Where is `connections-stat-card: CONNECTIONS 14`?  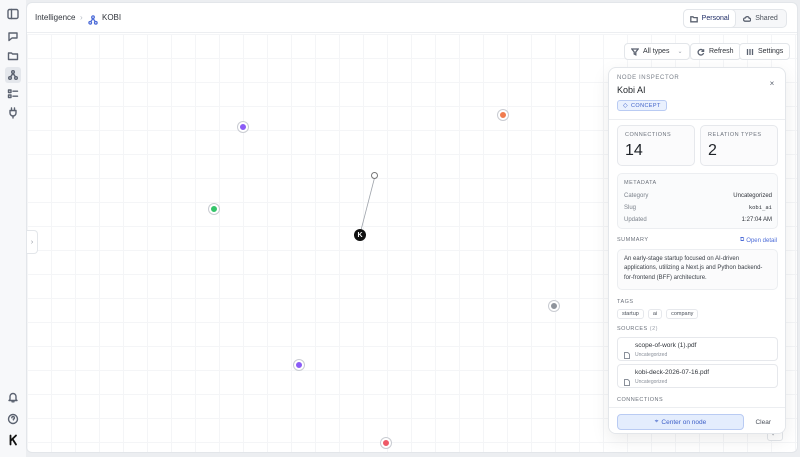 connections-stat-card: CONNECTIONS 14 is located at coordinates (656, 145).